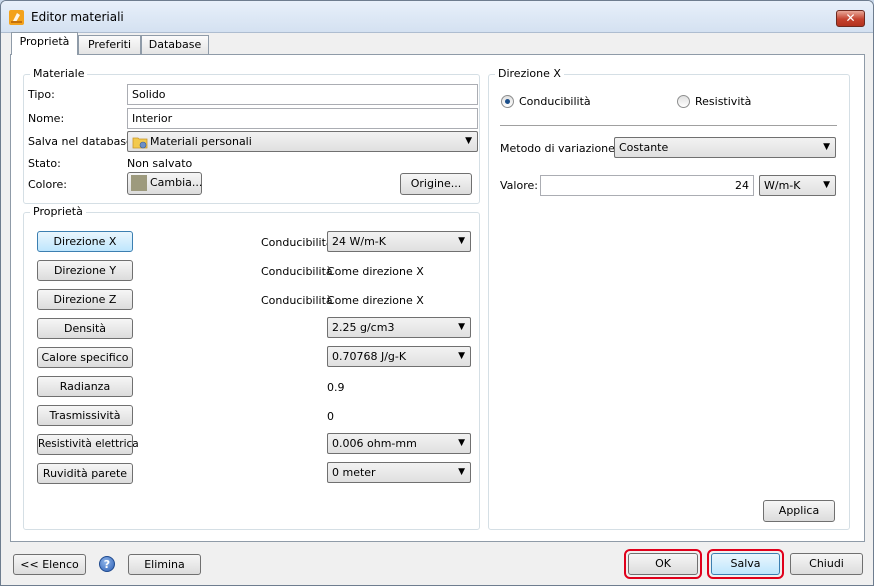 Image resolution: width=874 pixels, height=586 pixels. I want to click on conducibilita-y-value: Come direzione X, so click(375, 271).